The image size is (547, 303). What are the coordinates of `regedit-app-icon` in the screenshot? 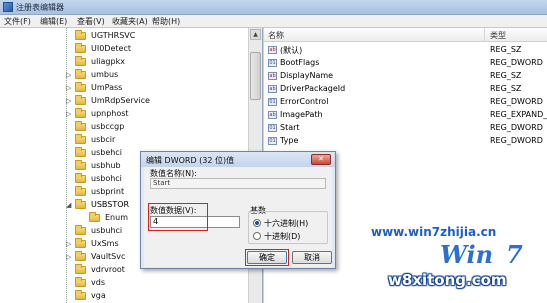 It's located at (8, 7).